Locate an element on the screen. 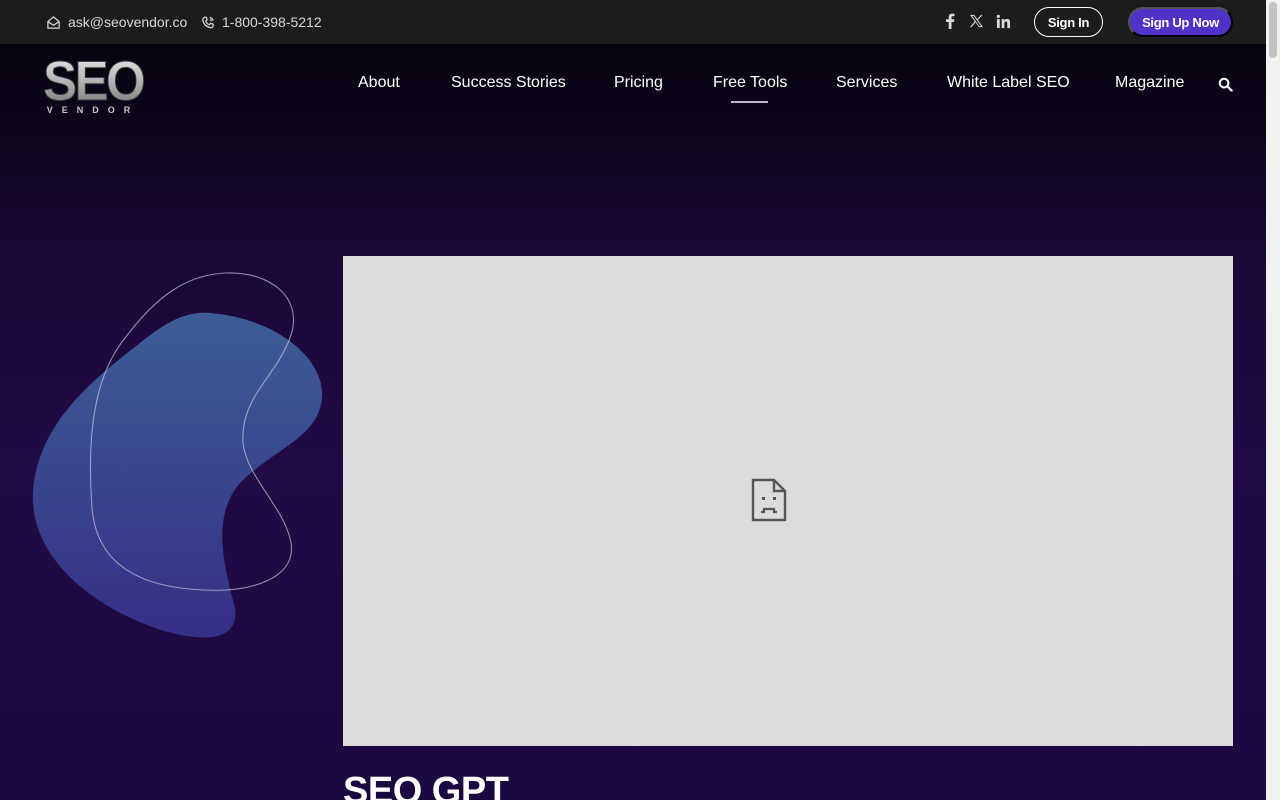 The height and width of the screenshot is (800, 1280). phone-link: 1-800-398-5212 is located at coordinates (261, 22).